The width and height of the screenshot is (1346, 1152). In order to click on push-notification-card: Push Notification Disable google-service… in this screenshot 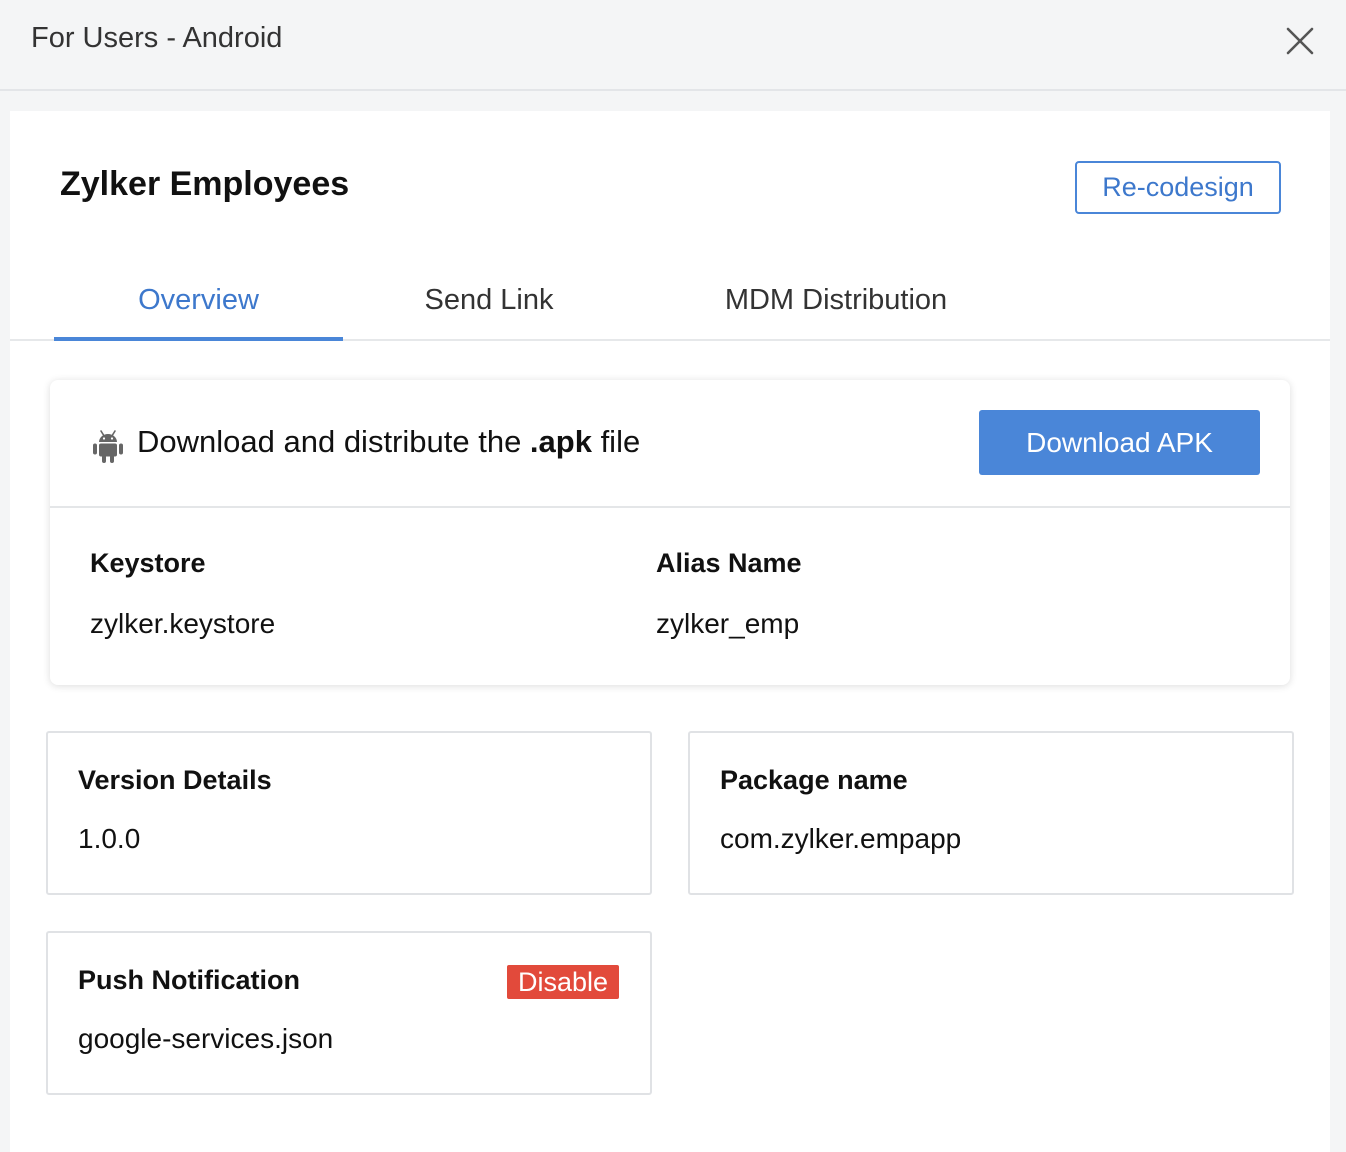, I will do `click(349, 1013)`.